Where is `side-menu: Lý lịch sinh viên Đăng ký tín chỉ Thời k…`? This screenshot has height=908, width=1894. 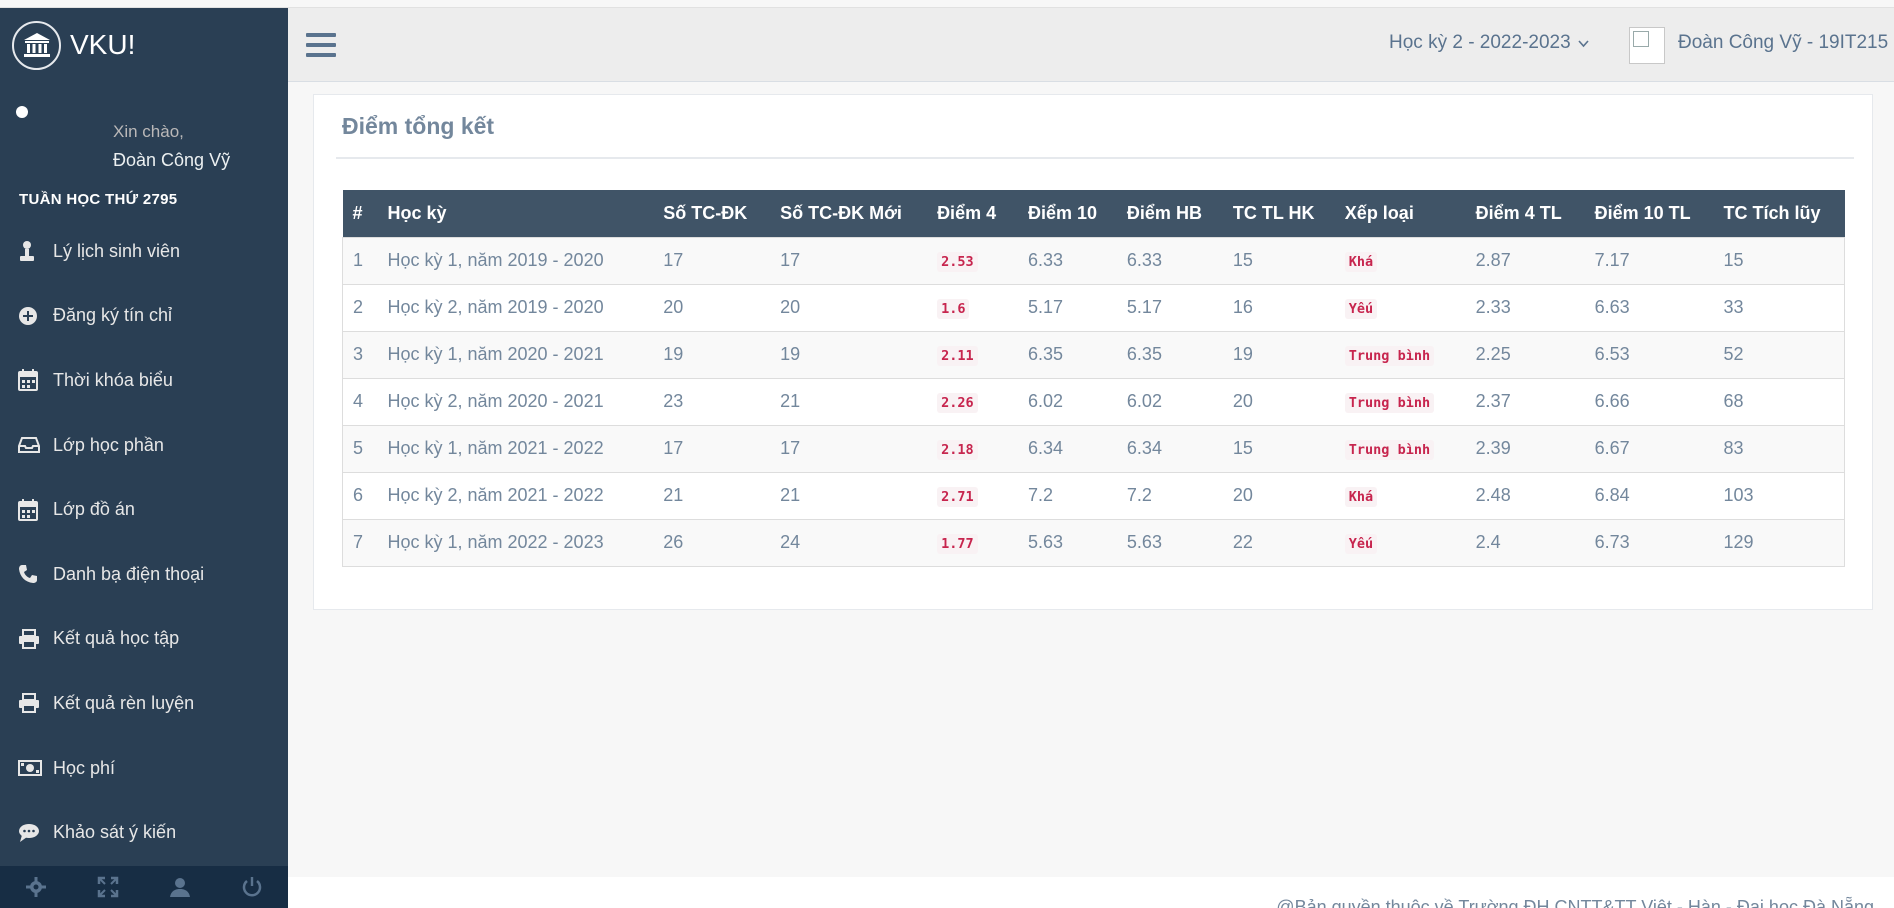
side-menu: Lý lịch sinh viên Đăng ký tín chỉ Thời k… is located at coordinates (144, 542).